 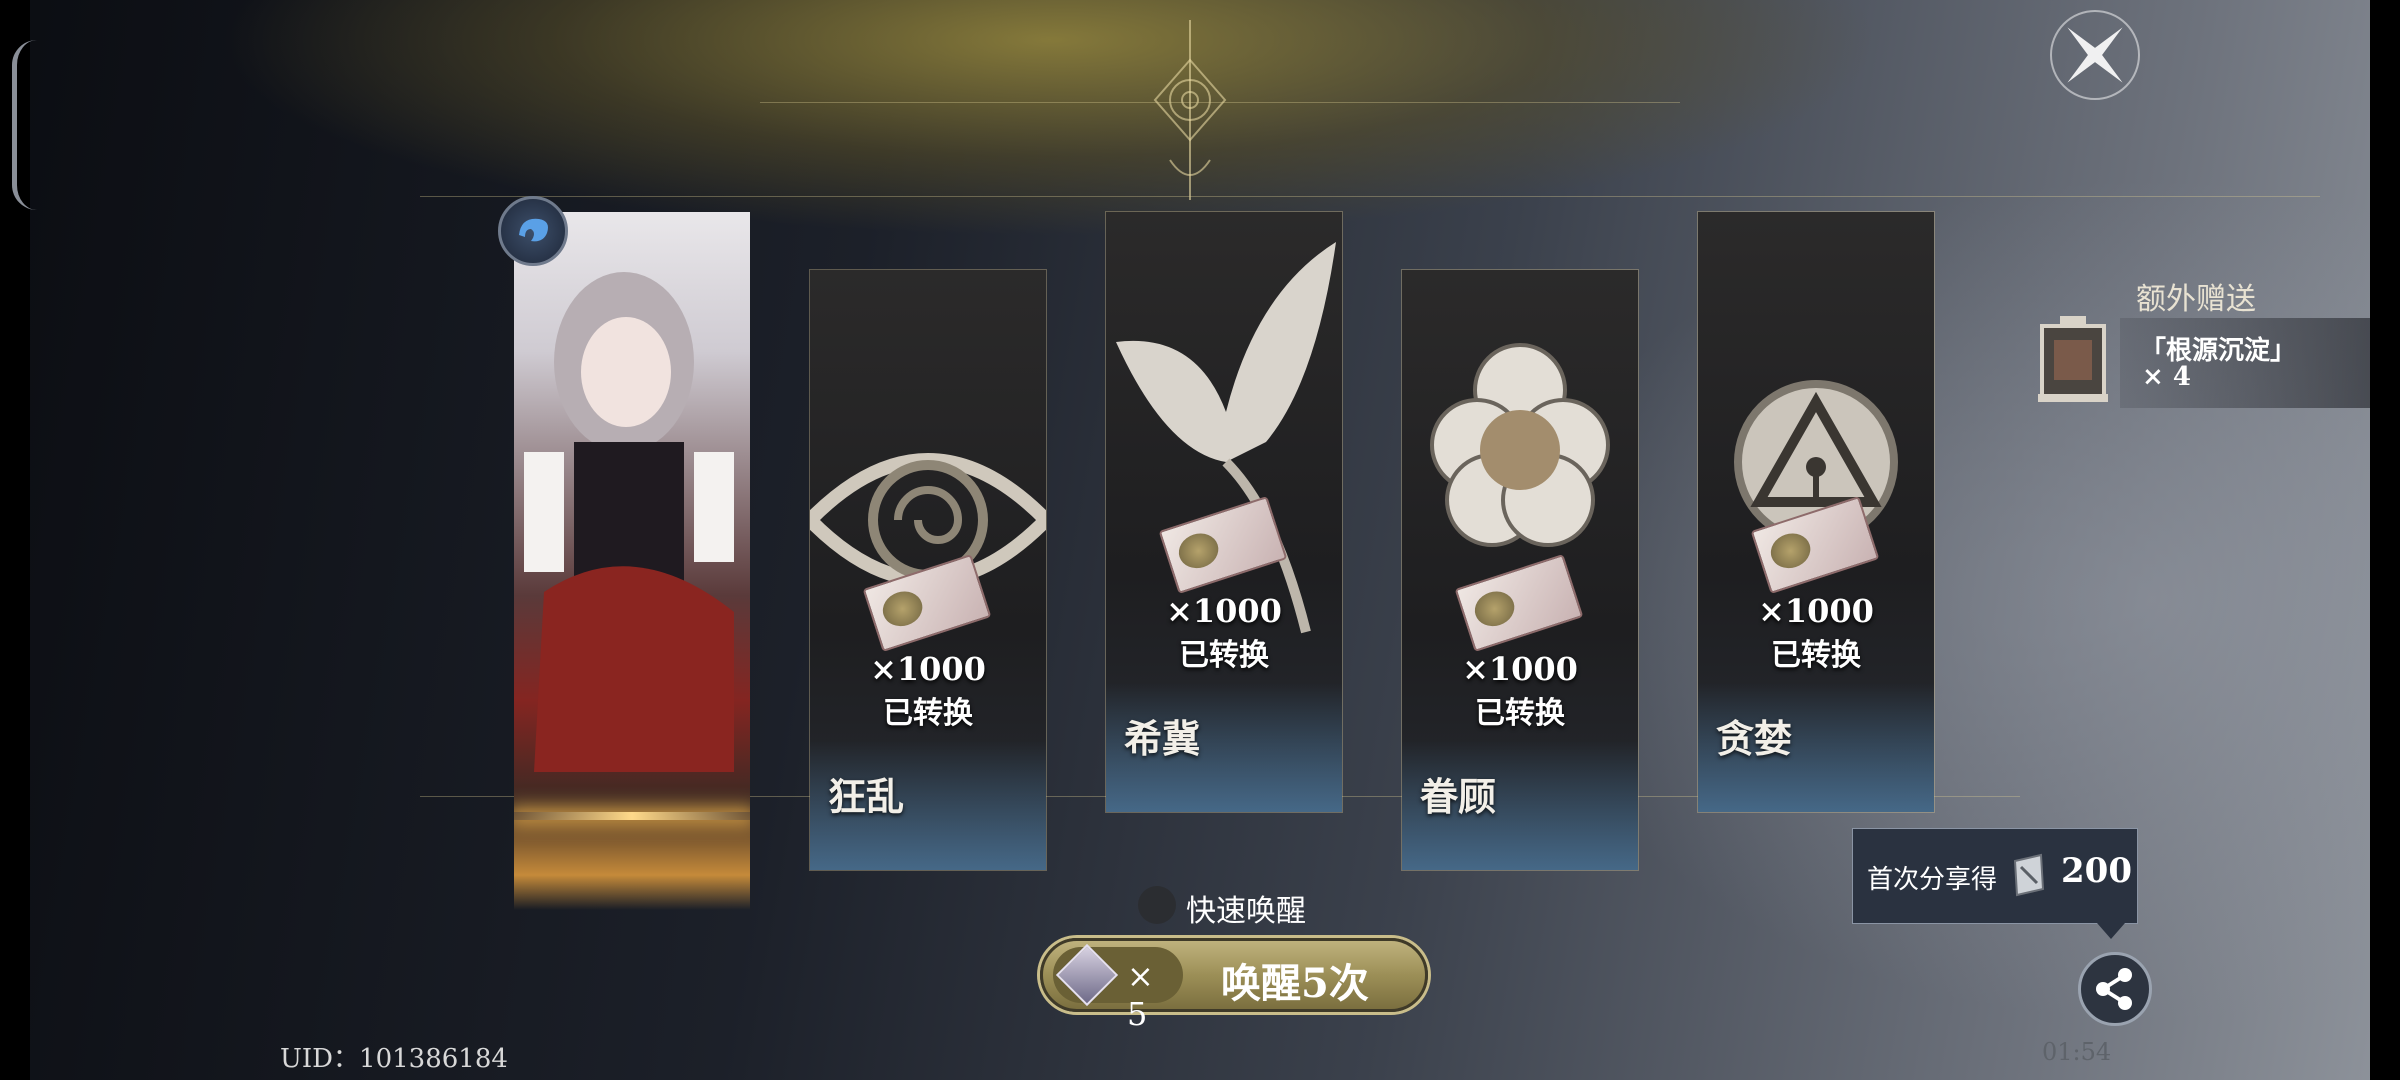 I want to click on card-name: 希冀, so click(x=1162, y=738).